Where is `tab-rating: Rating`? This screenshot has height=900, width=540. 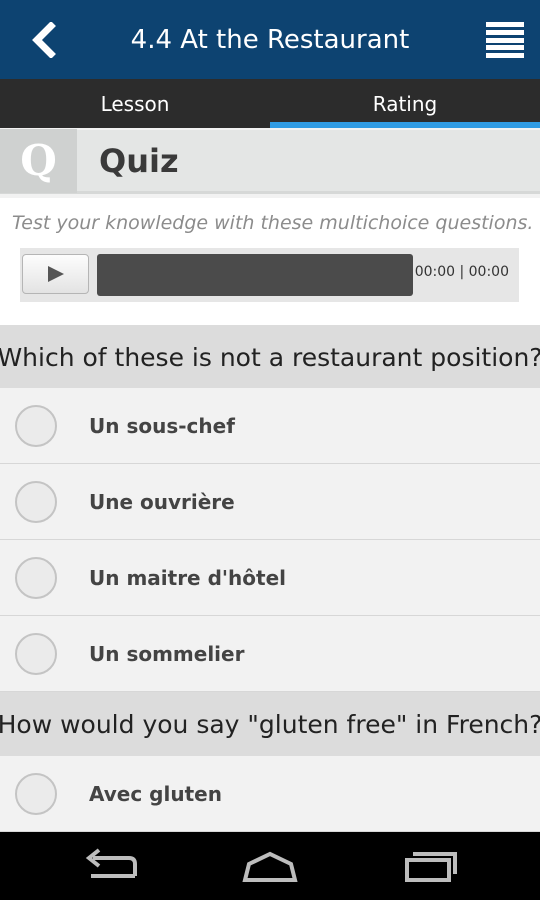
tab-rating: Rating is located at coordinates (405, 103).